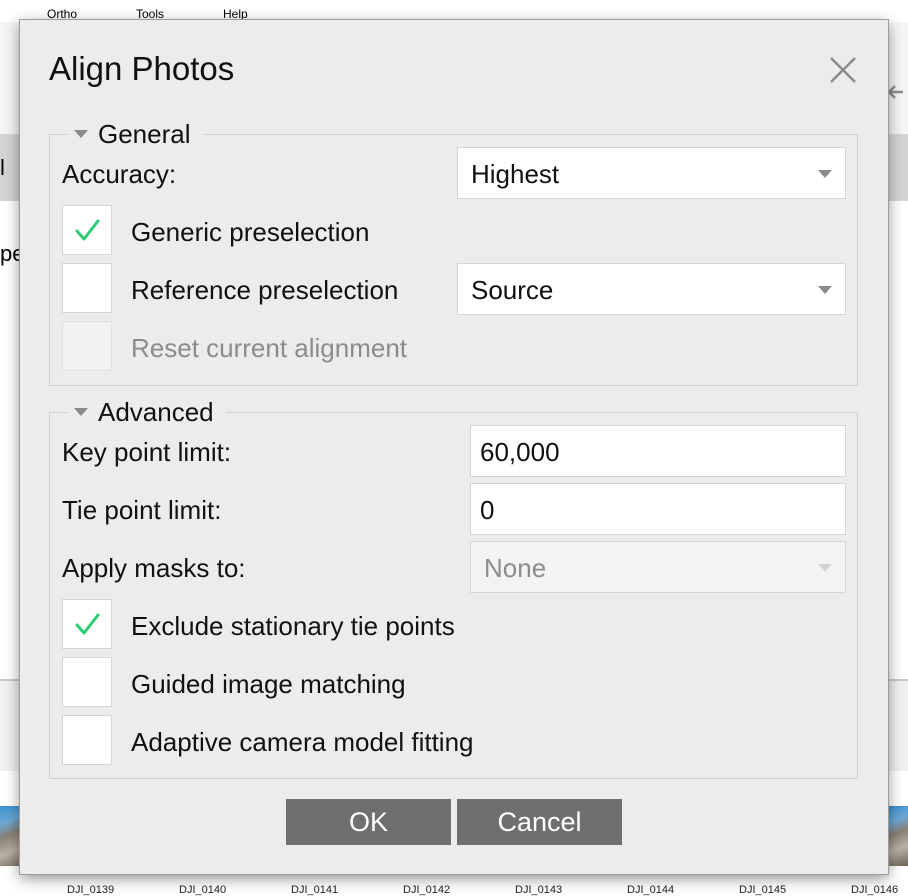  I want to click on general-group-title: General, so click(144, 133).